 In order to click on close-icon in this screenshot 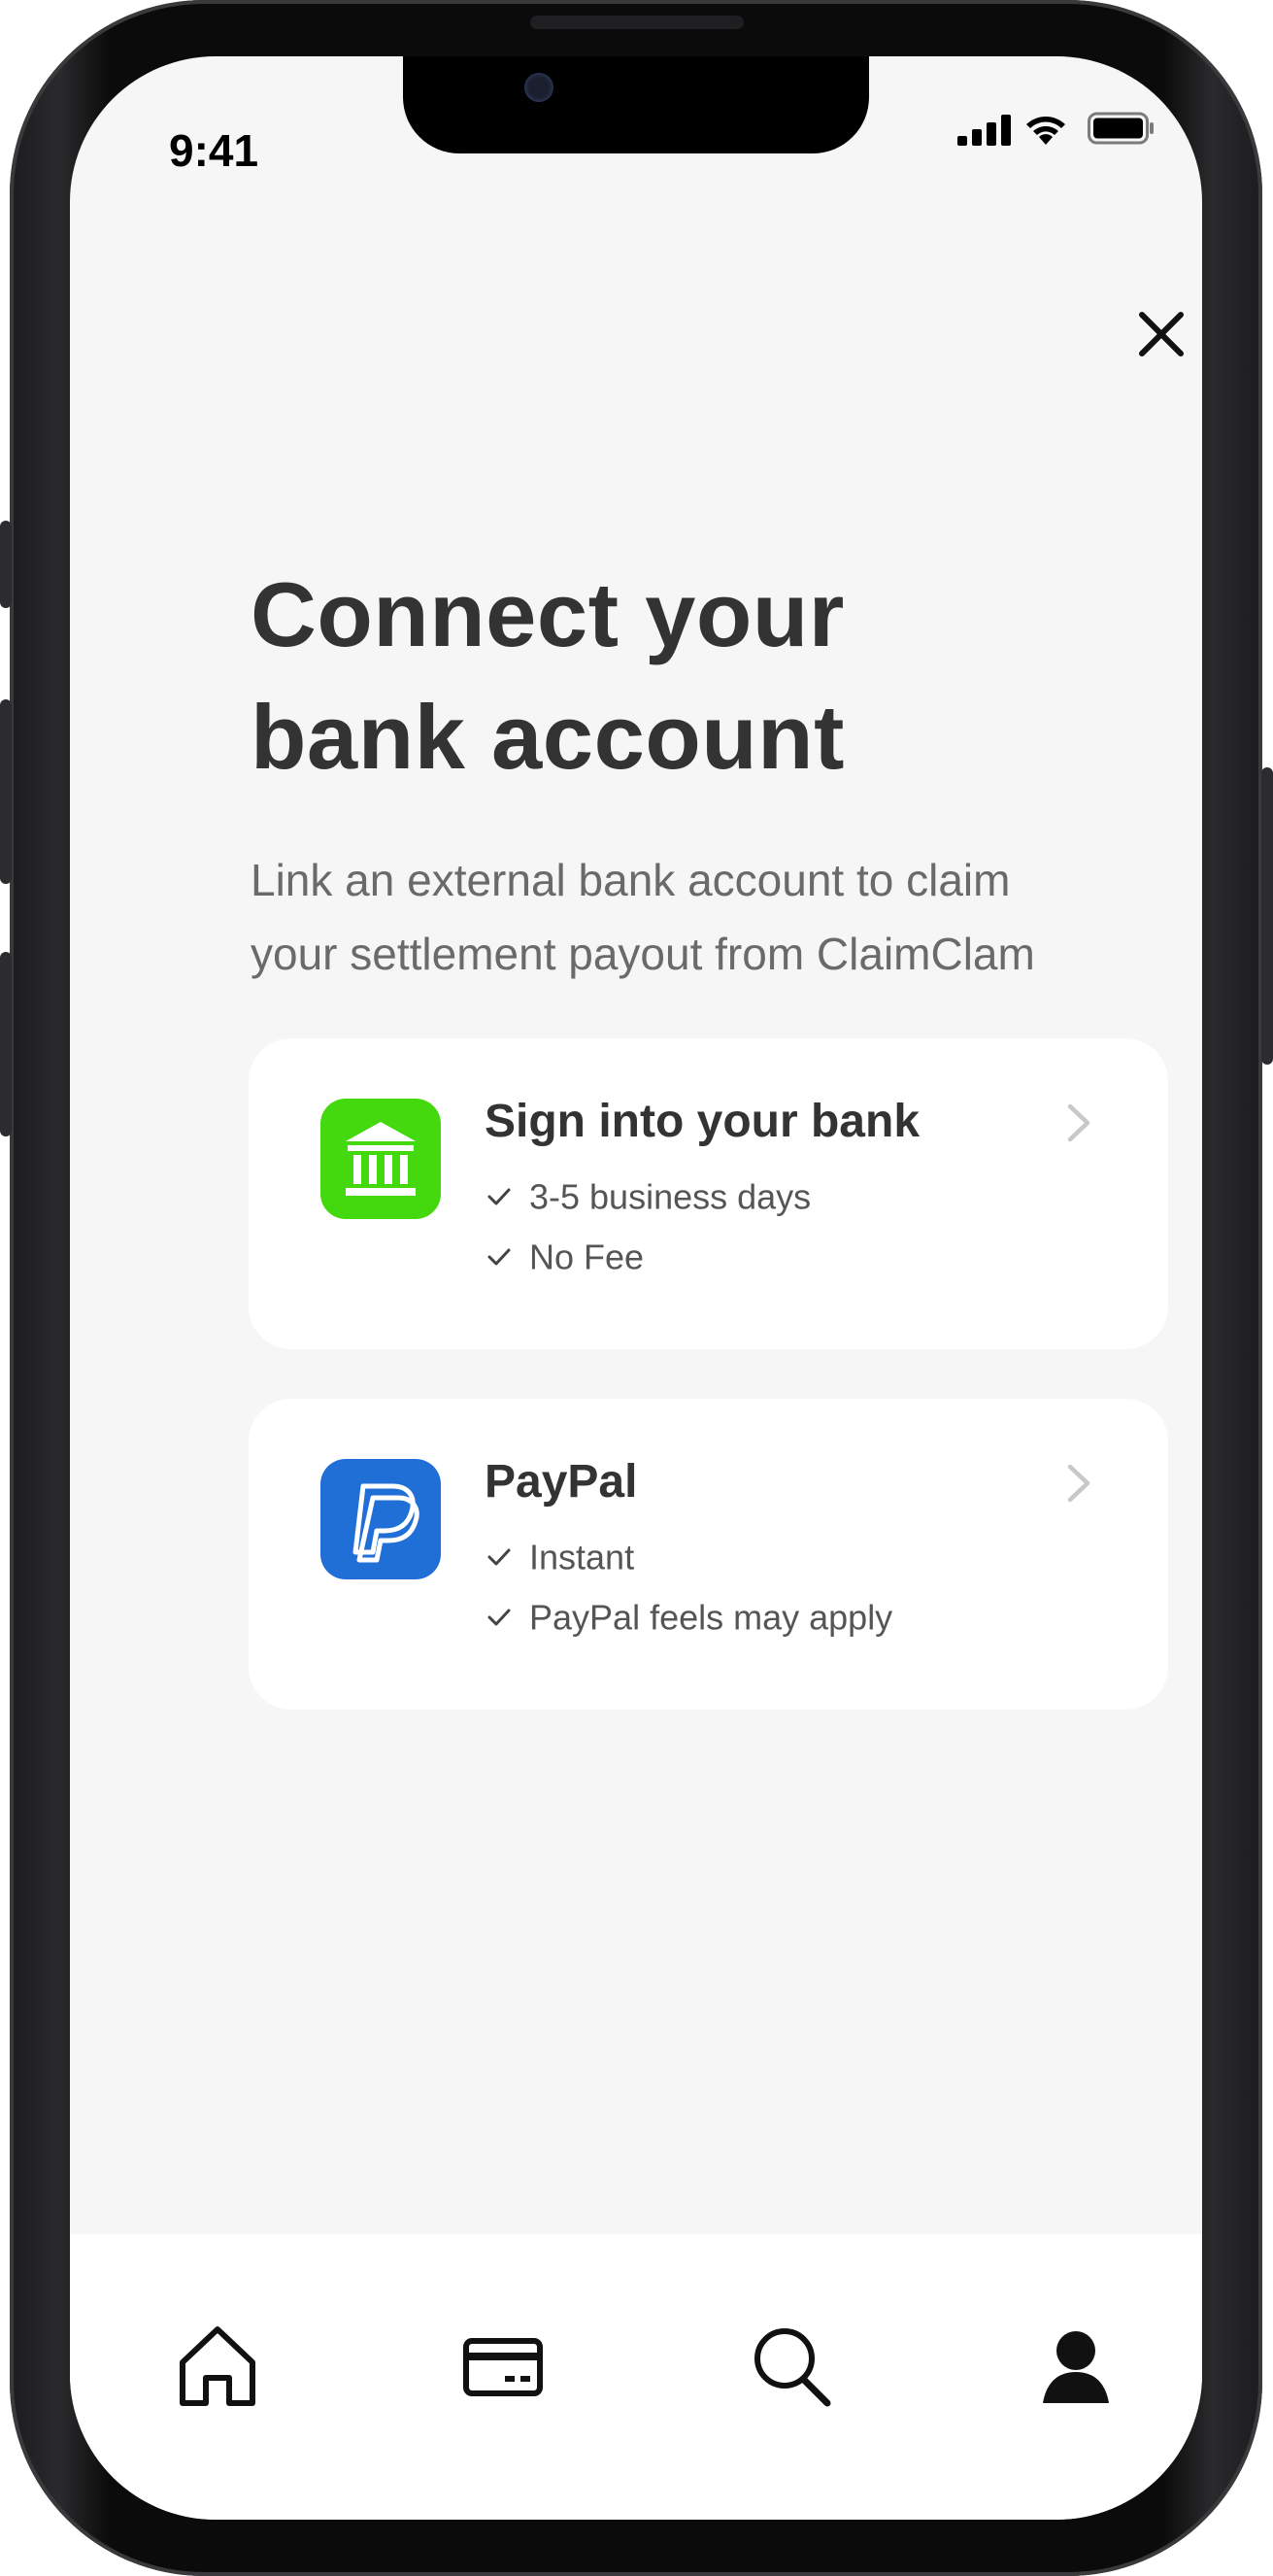, I will do `click(1161, 334)`.